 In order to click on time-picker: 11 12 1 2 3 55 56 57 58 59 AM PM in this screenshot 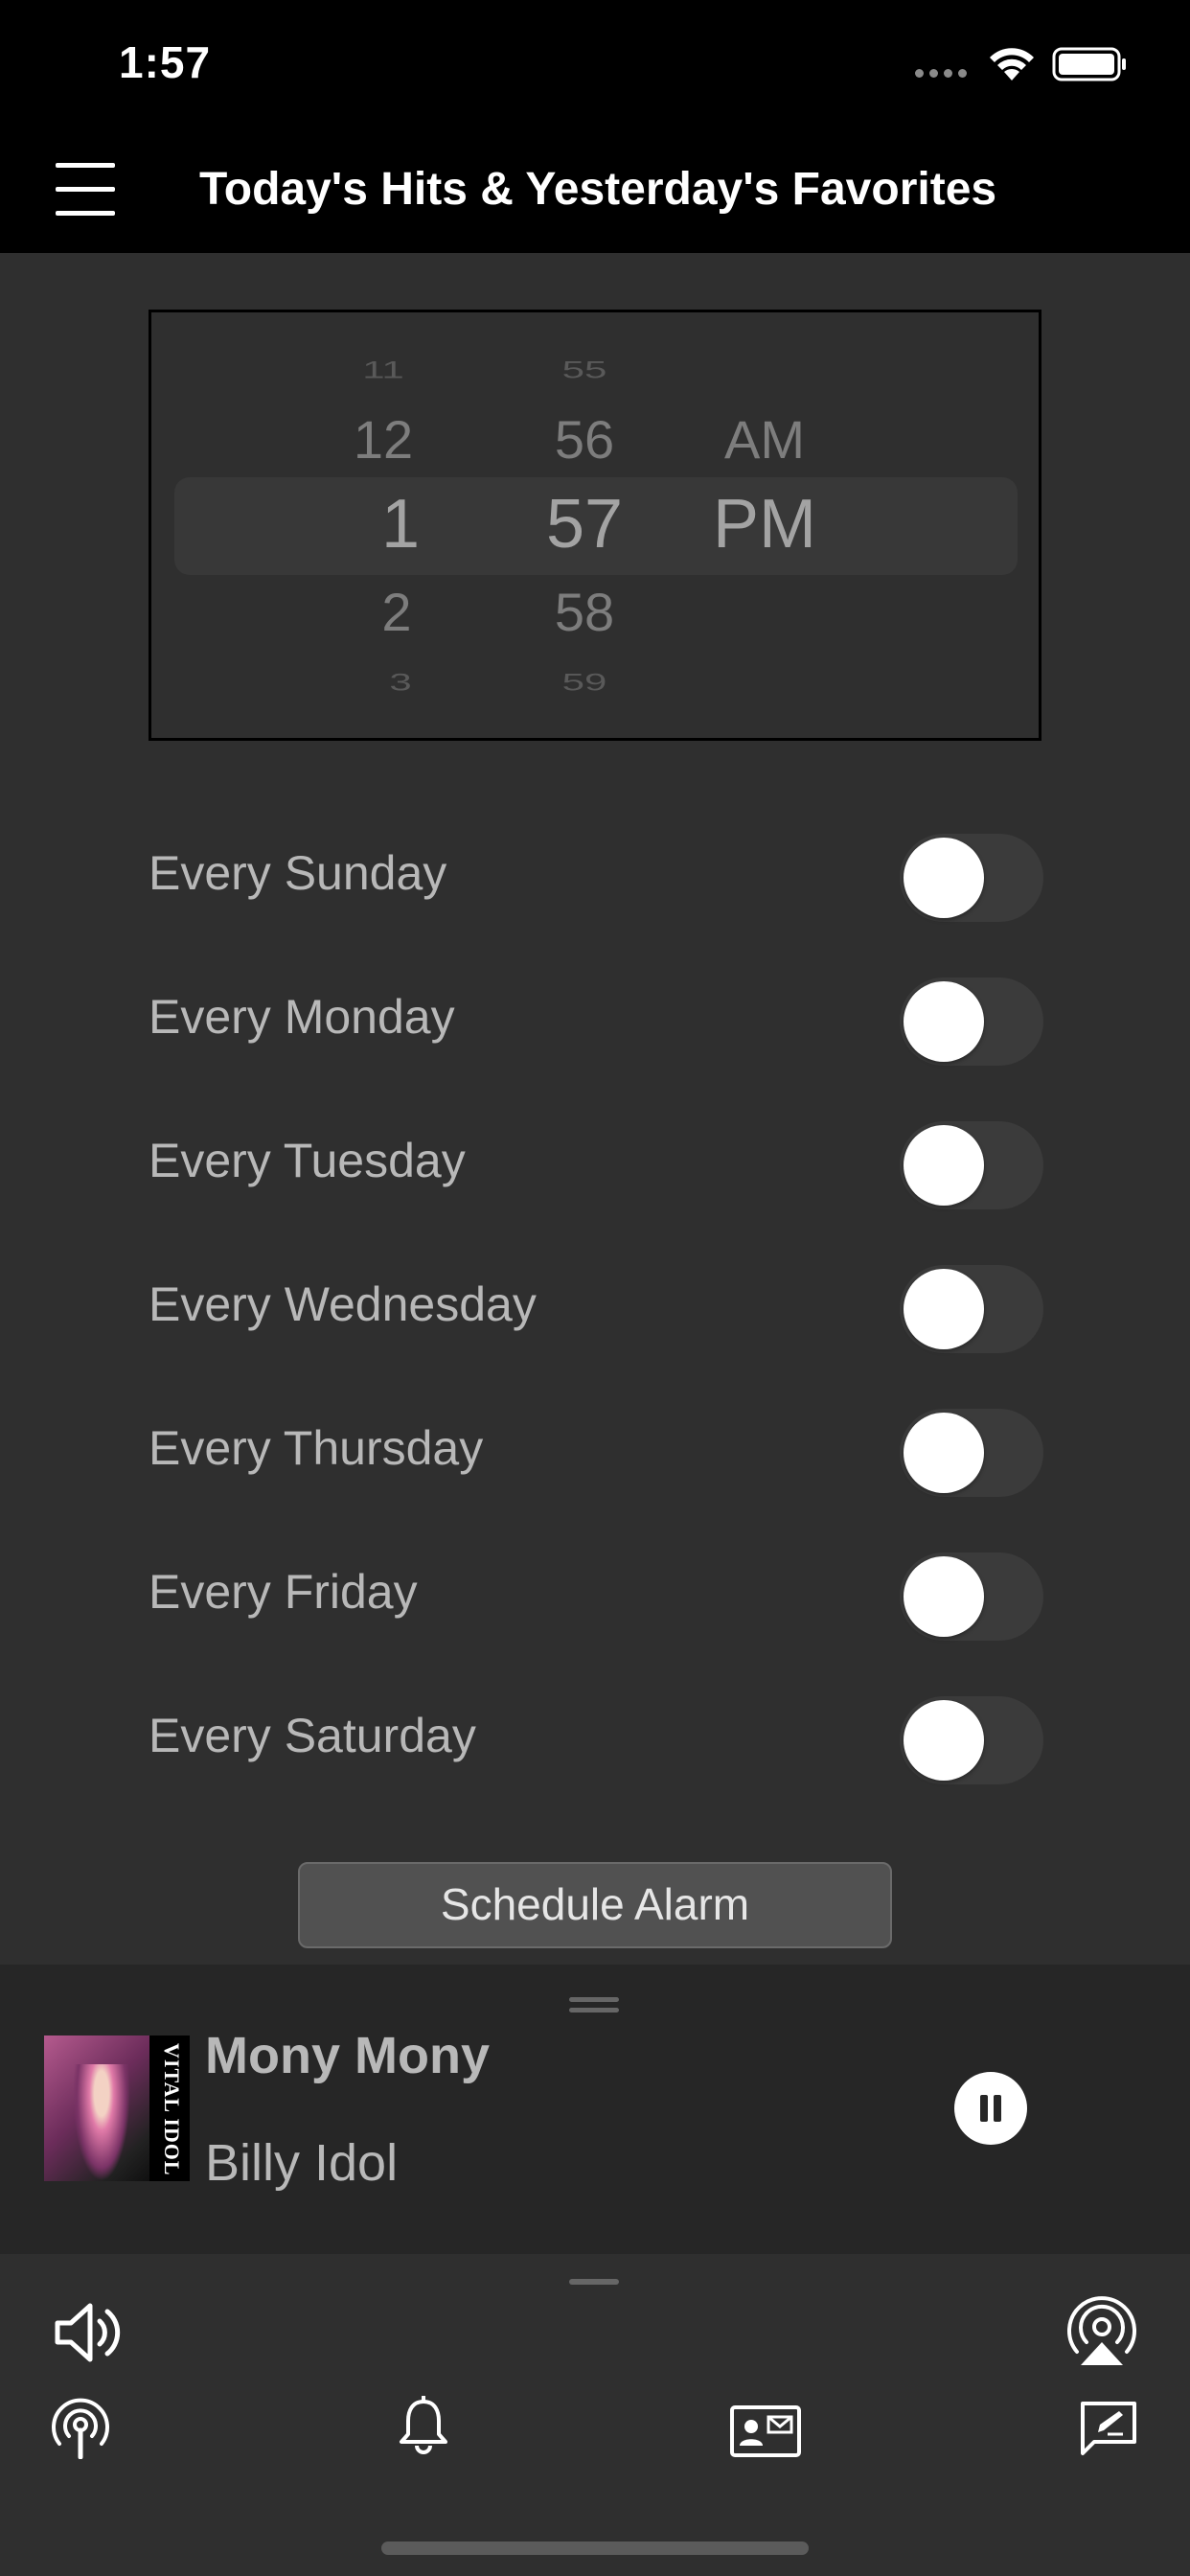, I will do `click(595, 525)`.